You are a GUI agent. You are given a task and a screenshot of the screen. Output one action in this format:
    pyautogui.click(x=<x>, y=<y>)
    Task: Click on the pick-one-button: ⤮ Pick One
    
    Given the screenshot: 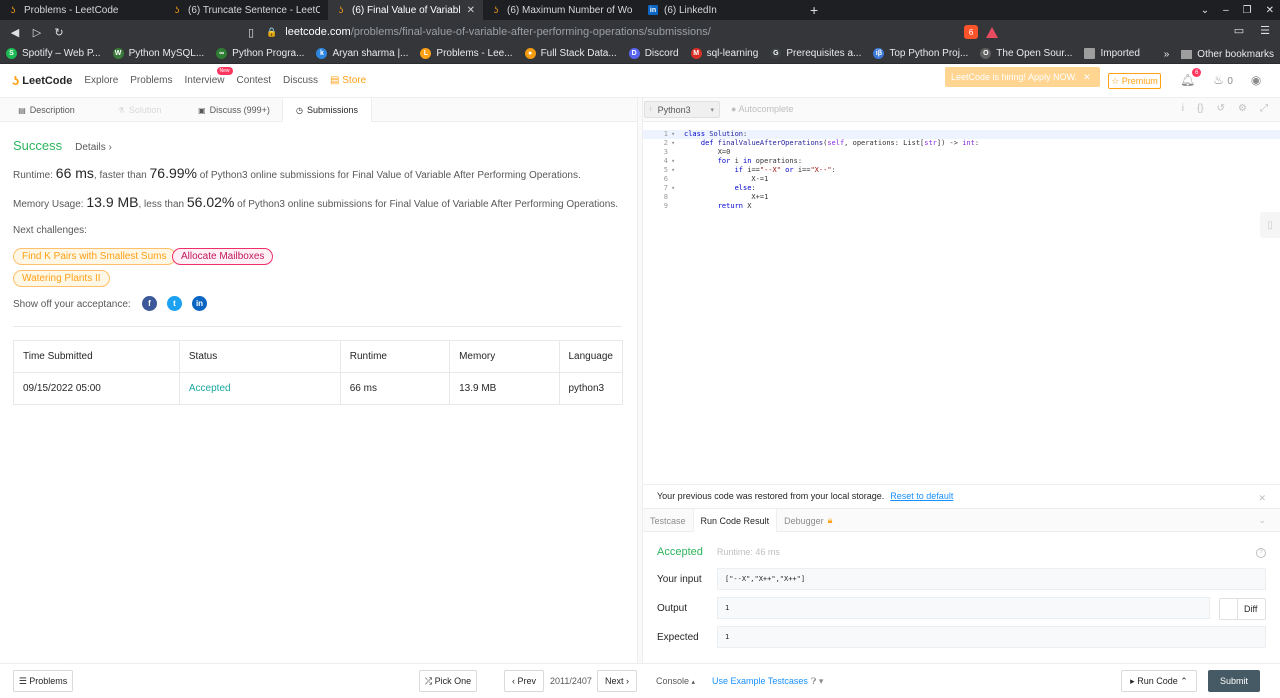 What is the action you would take?
    pyautogui.click(x=448, y=681)
    